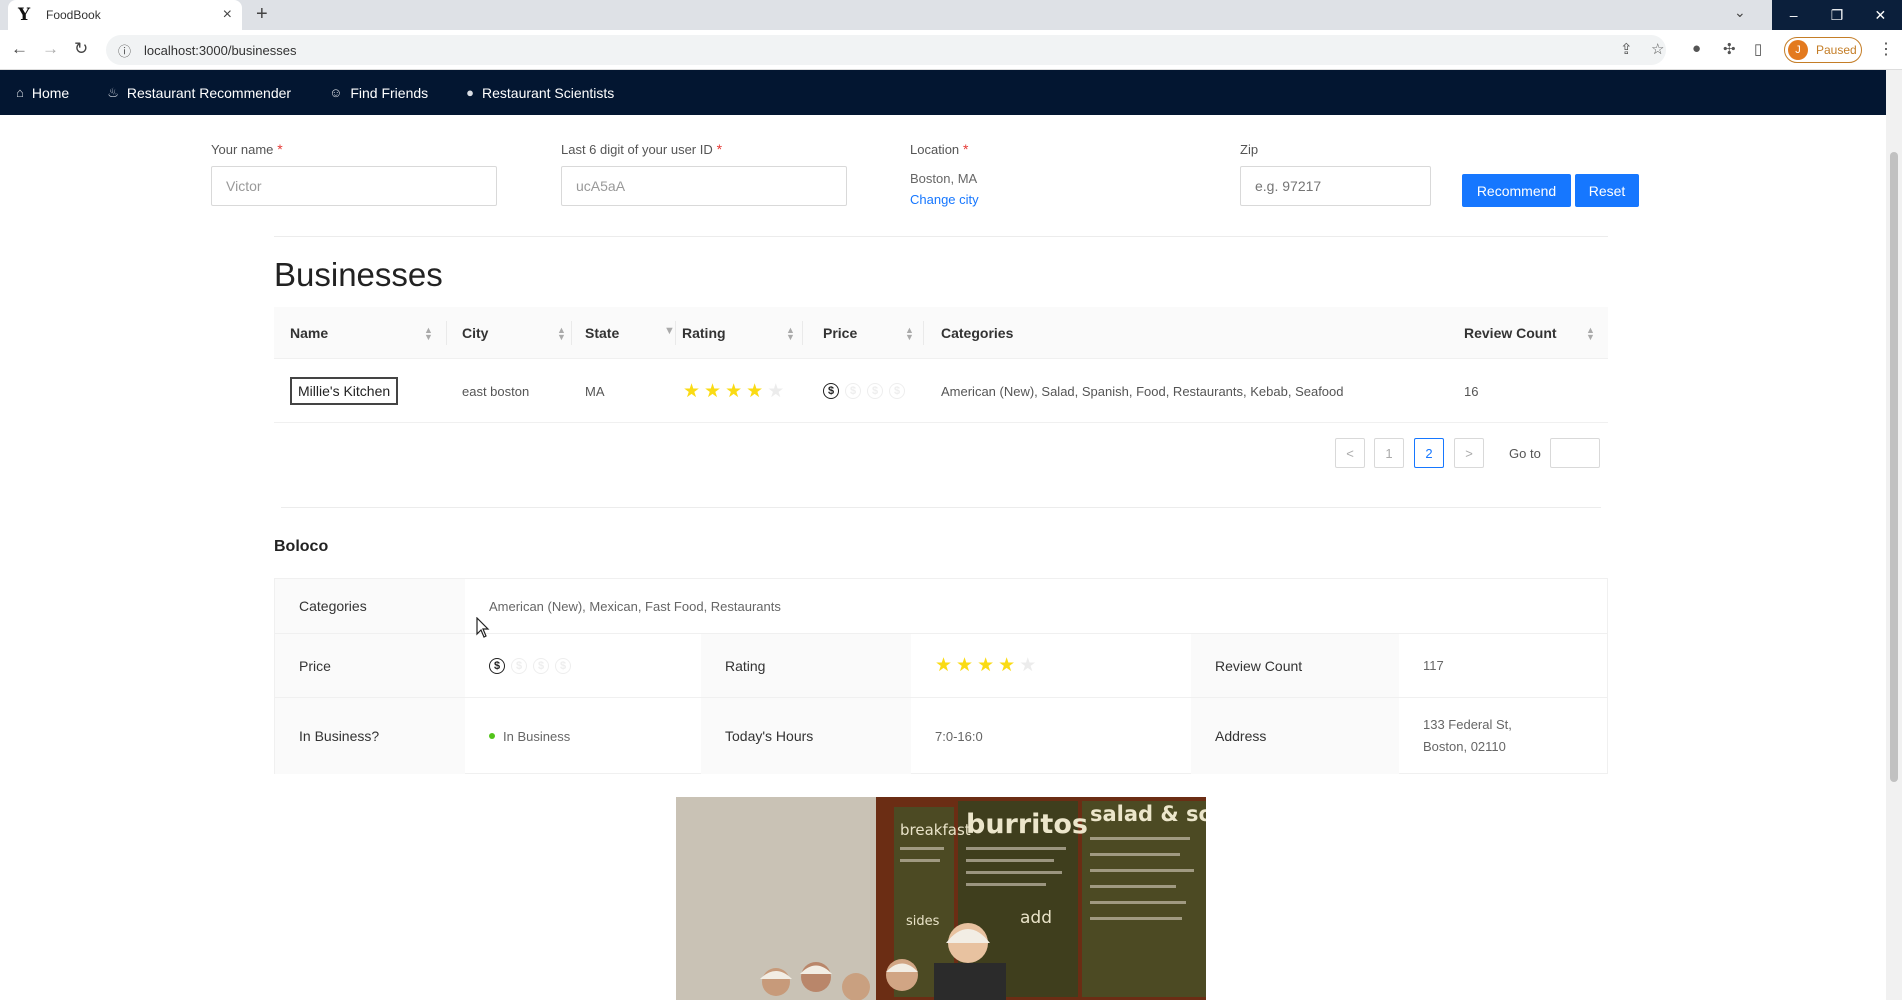  Describe the element at coordinates (704, 186) in the screenshot. I see `userid-input` at that location.